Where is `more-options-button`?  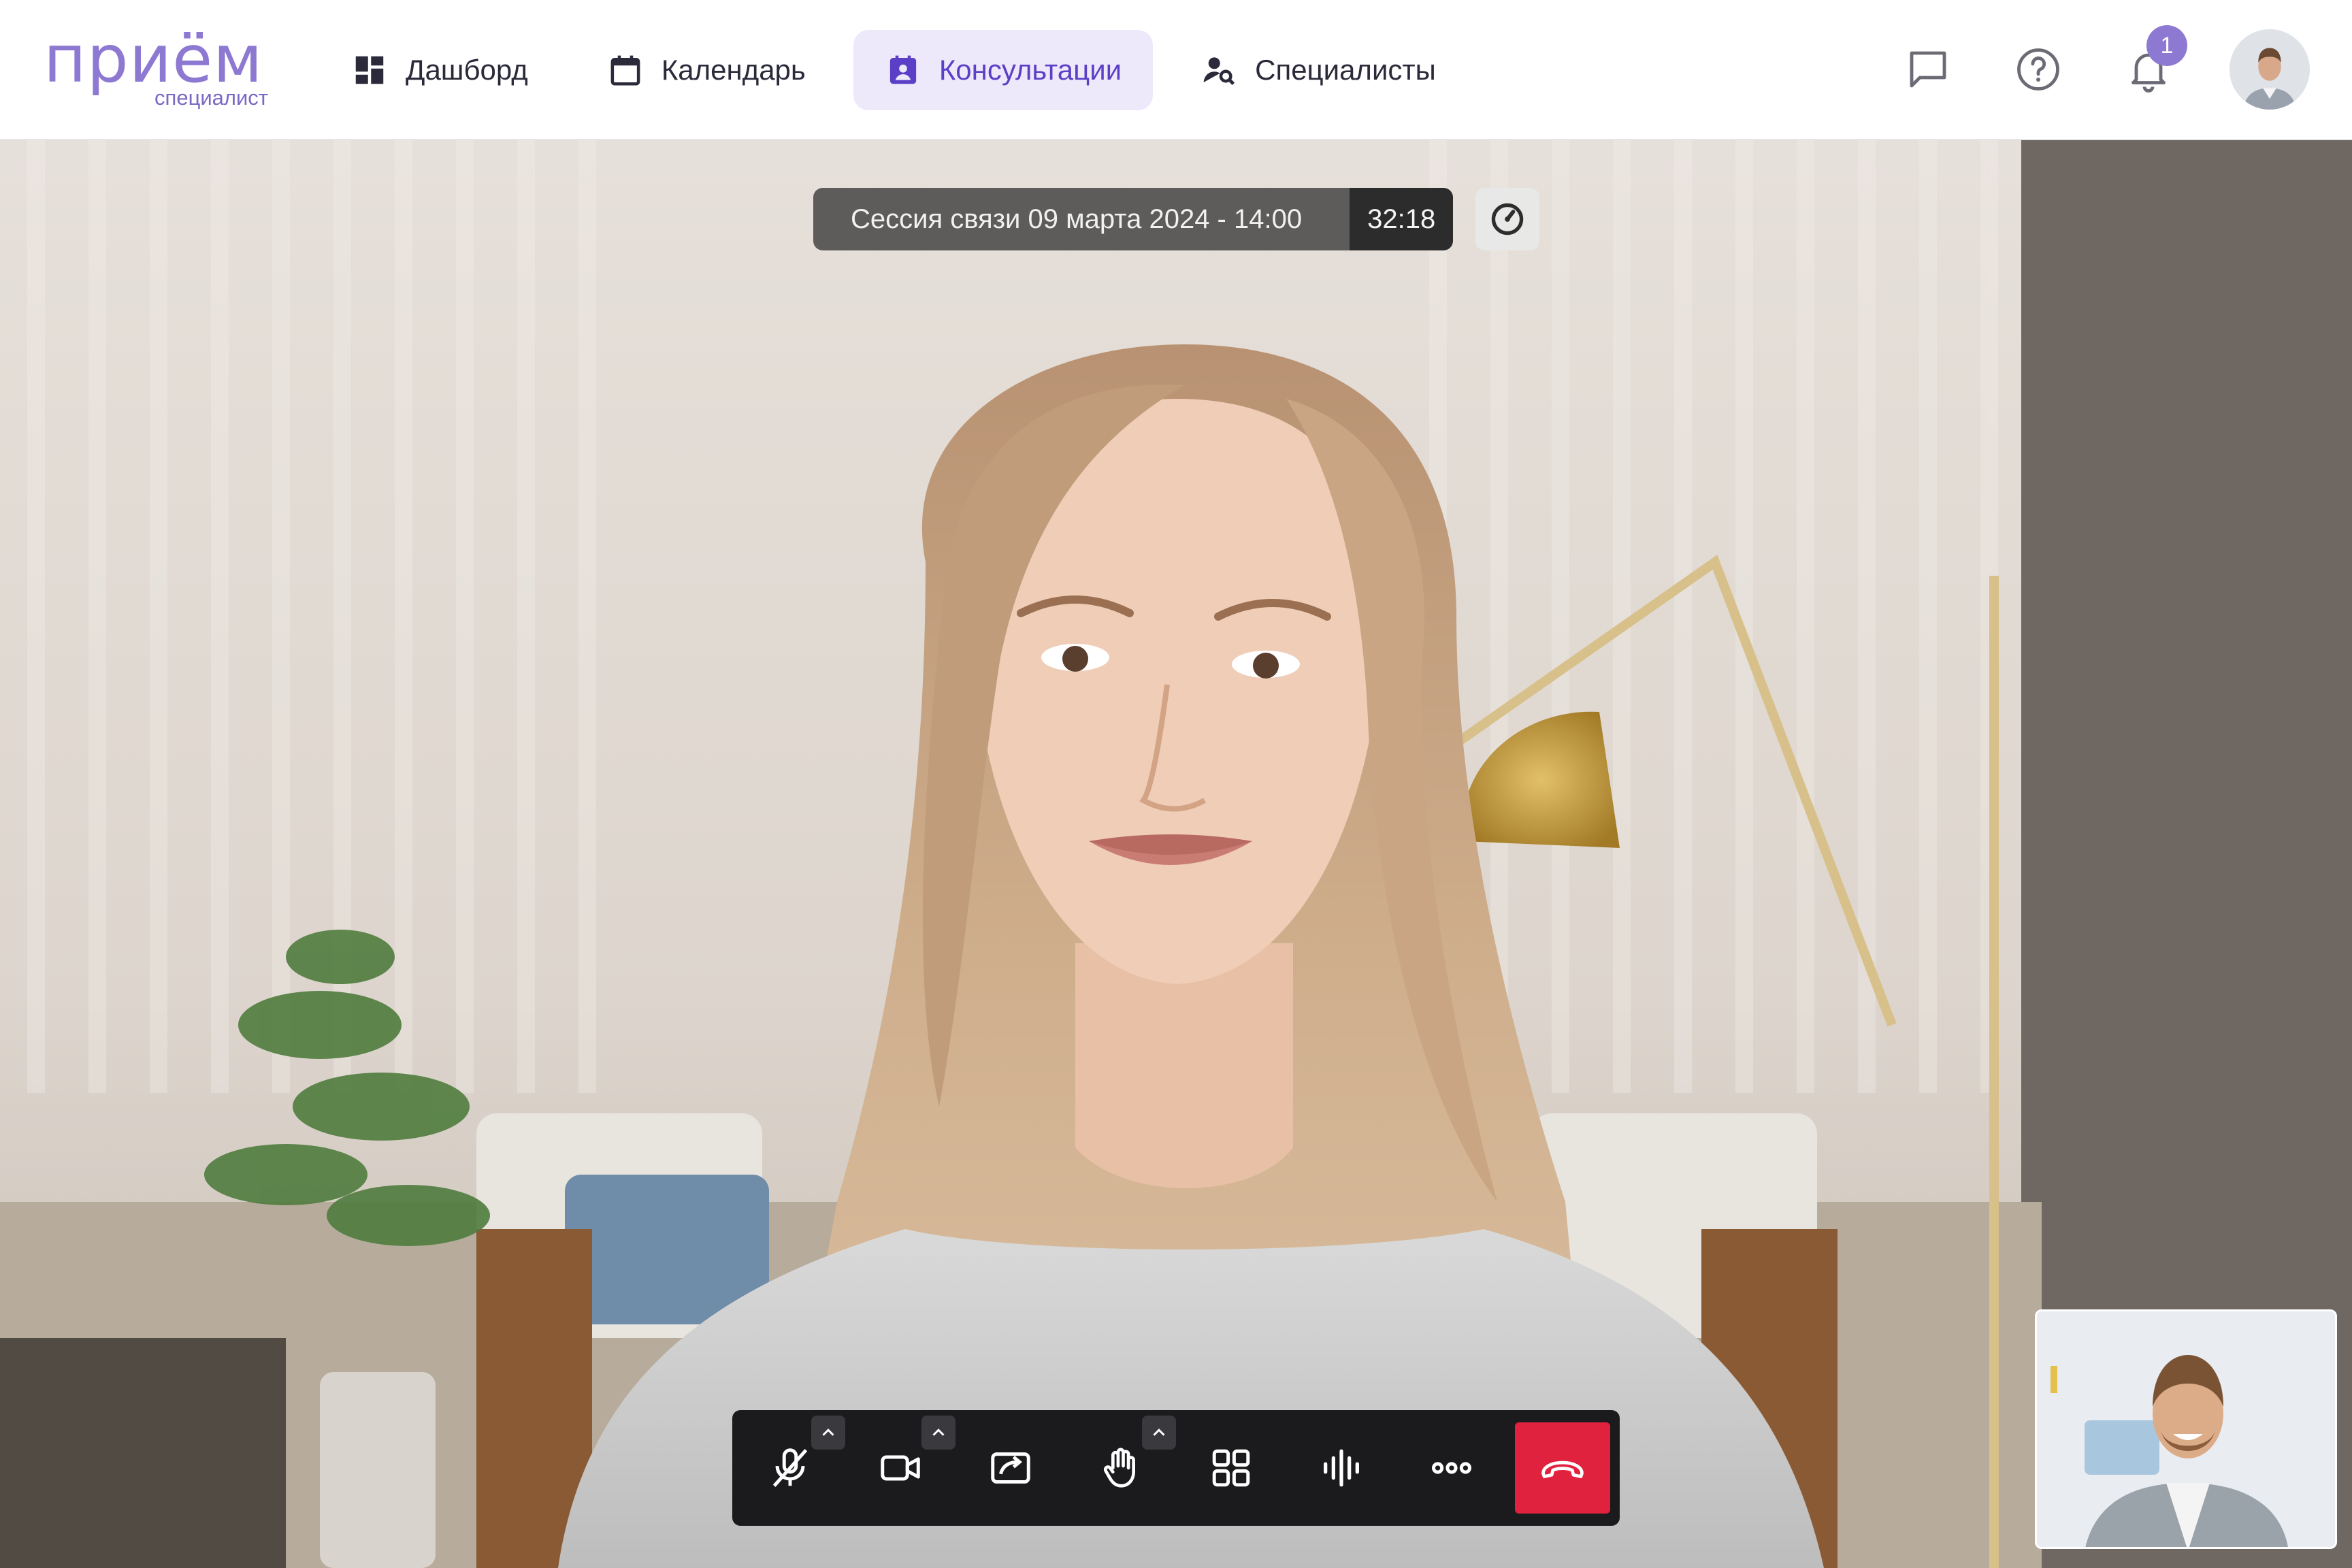 more-options-button is located at coordinates (1452, 1468).